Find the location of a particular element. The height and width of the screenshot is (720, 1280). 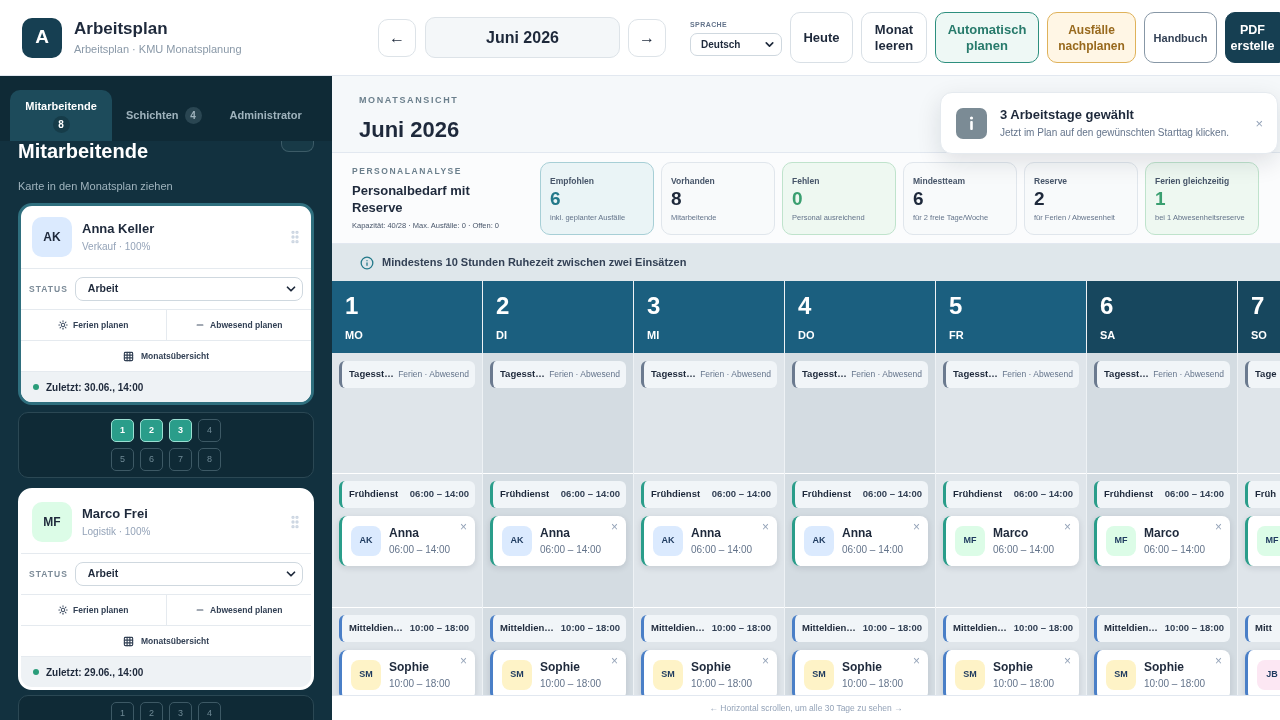

pdf-button: PDF erstelle is located at coordinates (1252, 37).